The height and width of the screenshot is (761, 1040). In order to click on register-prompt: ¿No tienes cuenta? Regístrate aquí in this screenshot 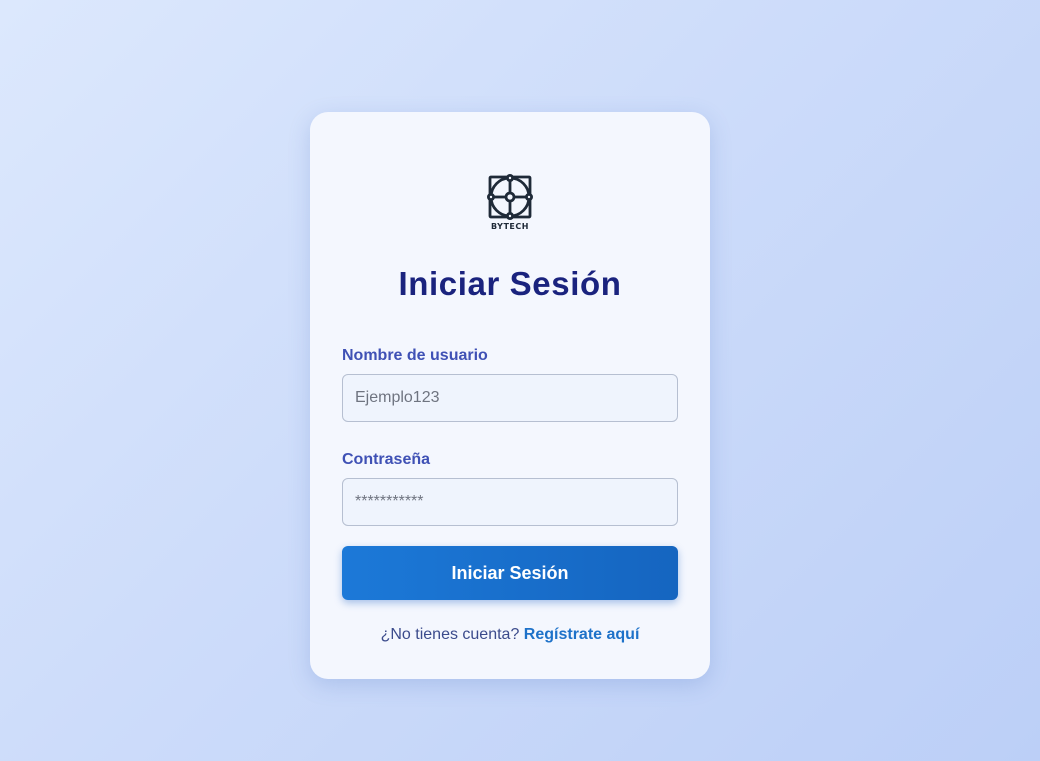, I will do `click(510, 635)`.